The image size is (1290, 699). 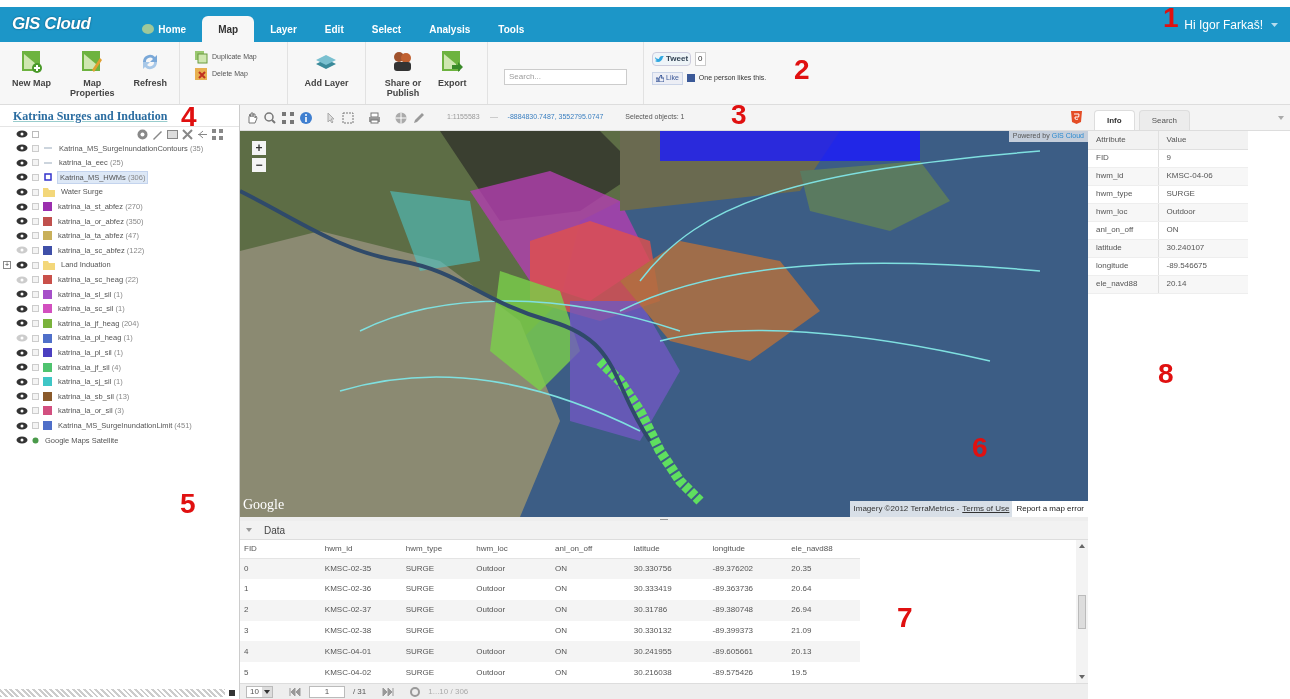 What do you see at coordinates (259, 148) in the screenshot?
I see `zoom-in-button: +` at bounding box center [259, 148].